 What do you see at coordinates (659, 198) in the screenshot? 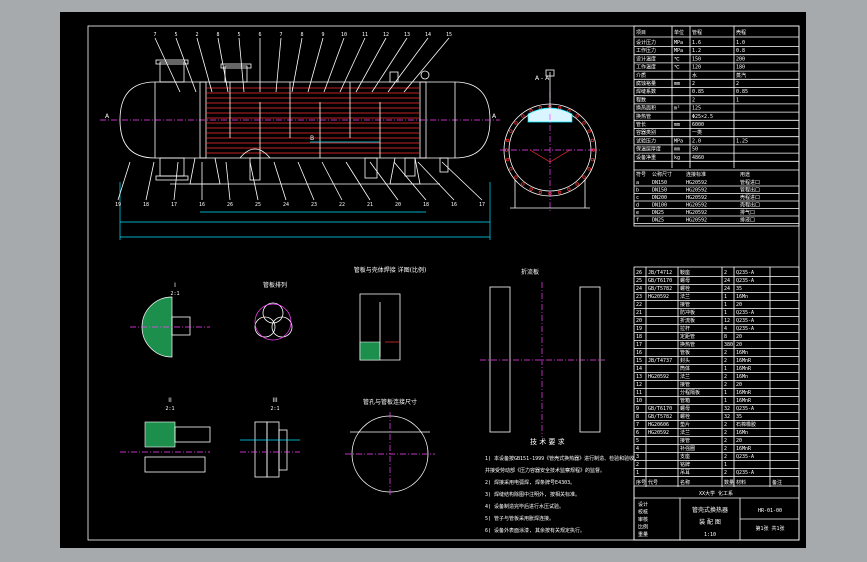
I see `nozzle-table-cell: DN200` at bounding box center [659, 198].